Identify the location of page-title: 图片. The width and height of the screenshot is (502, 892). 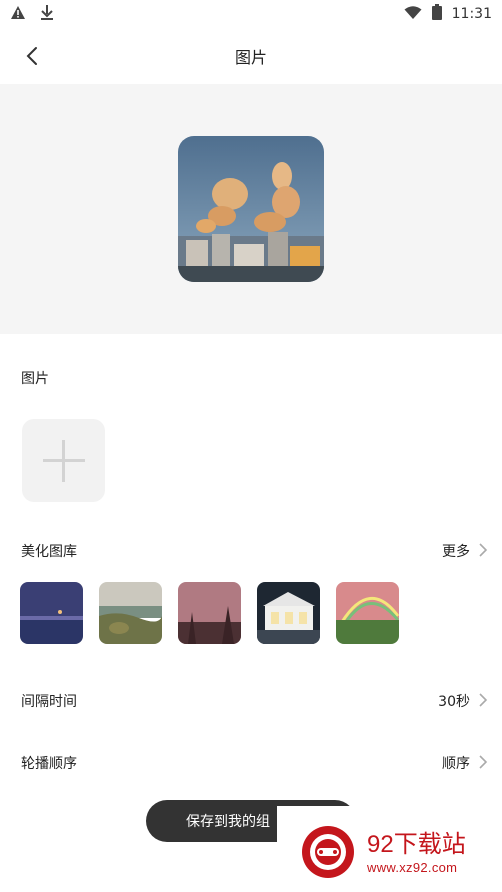
(250, 57).